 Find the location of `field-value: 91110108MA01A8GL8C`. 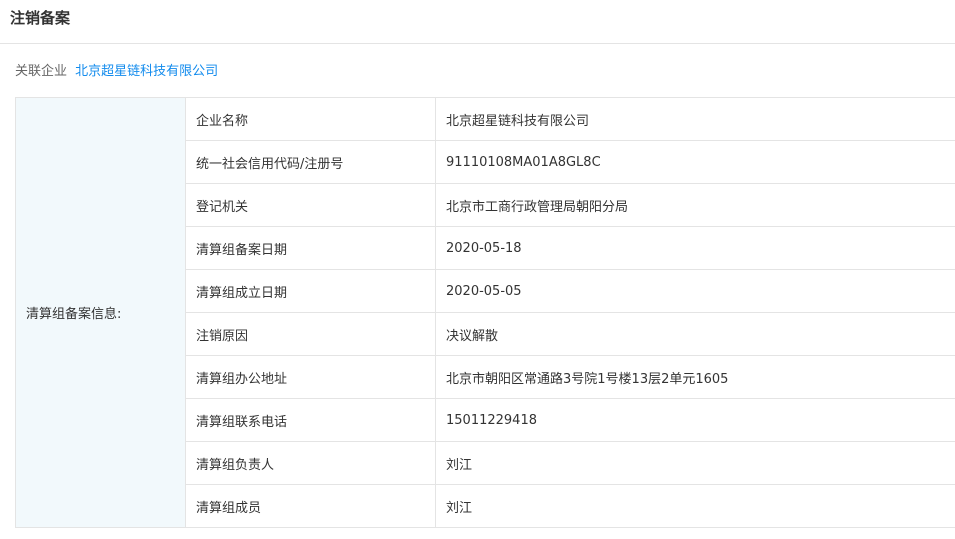

field-value: 91110108MA01A8GL8C is located at coordinates (695, 162).